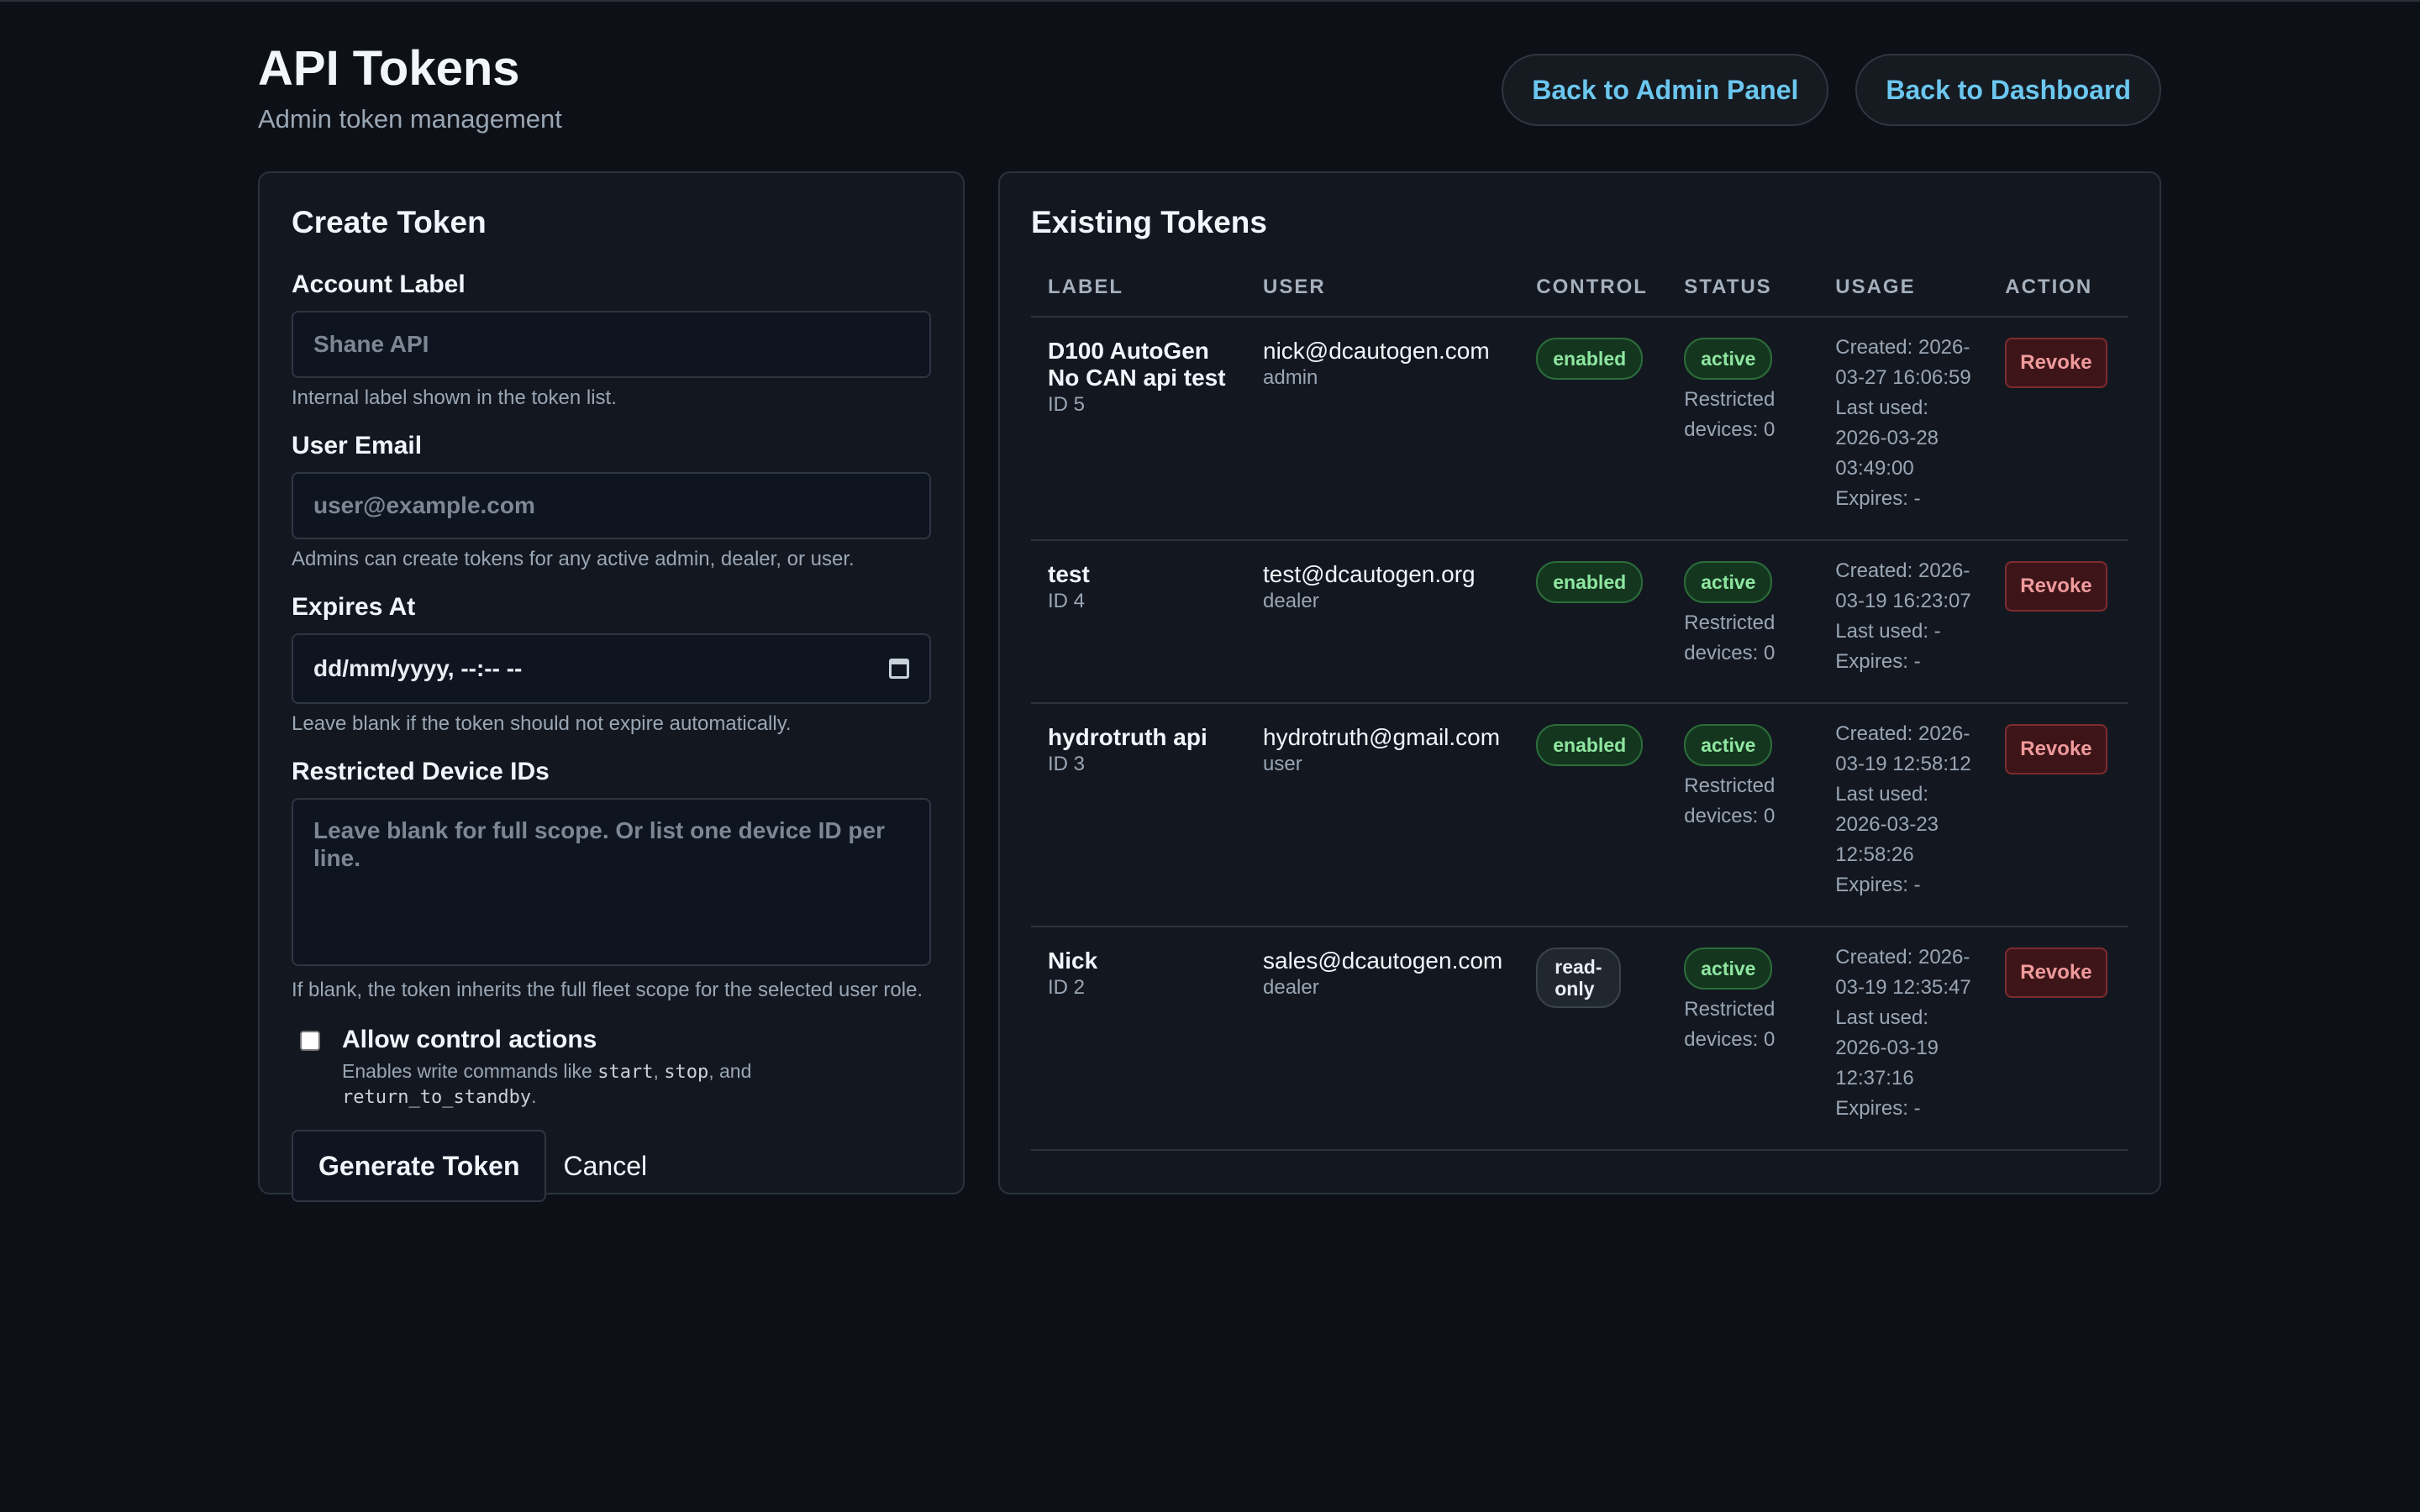 This screenshot has height=1512, width=2420. I want to click on allow-control-checkbox, so click(310, 1041).